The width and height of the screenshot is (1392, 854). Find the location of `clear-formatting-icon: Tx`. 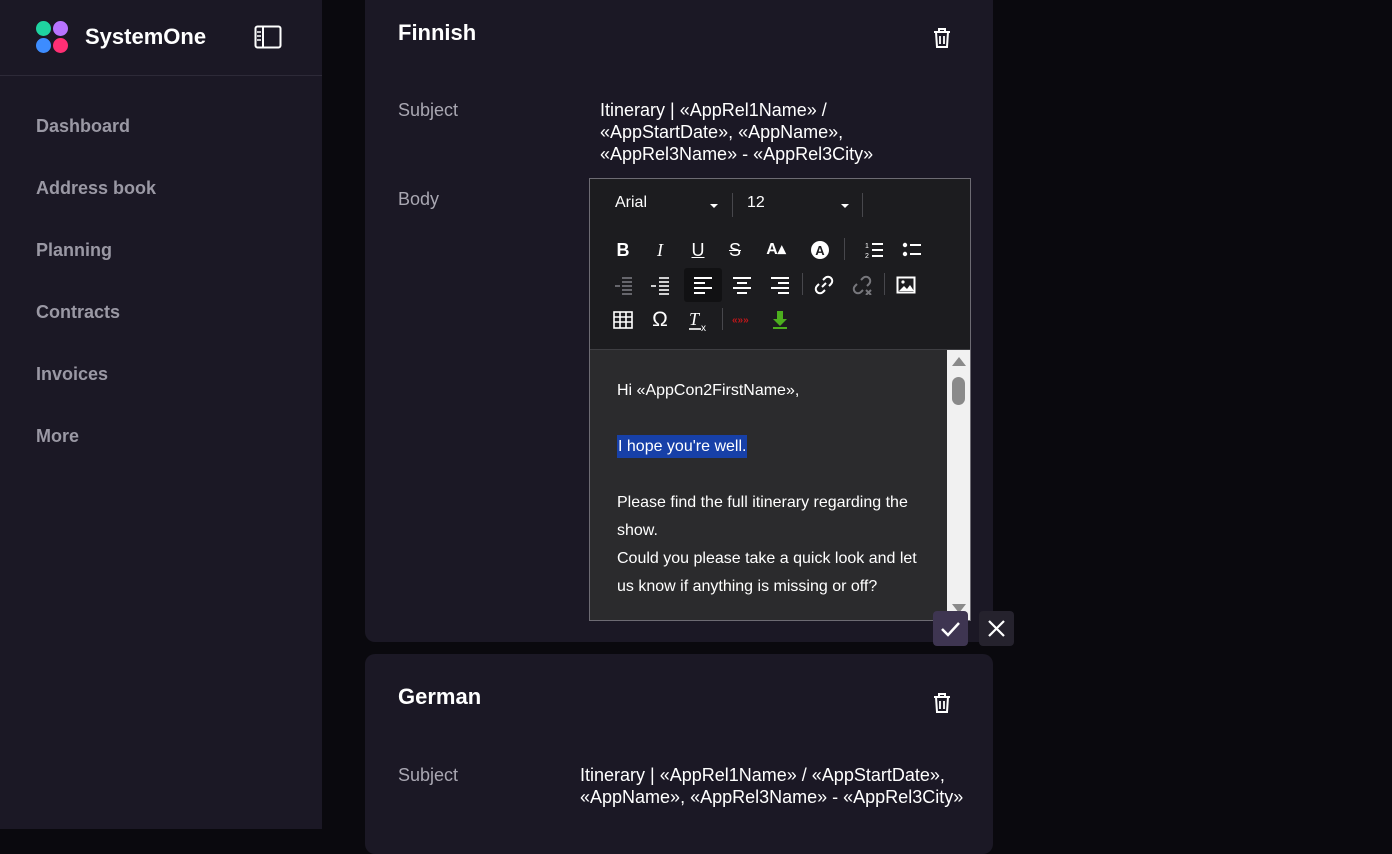

clear-formatting-icon: Tx is located at coordinates (698, 320).